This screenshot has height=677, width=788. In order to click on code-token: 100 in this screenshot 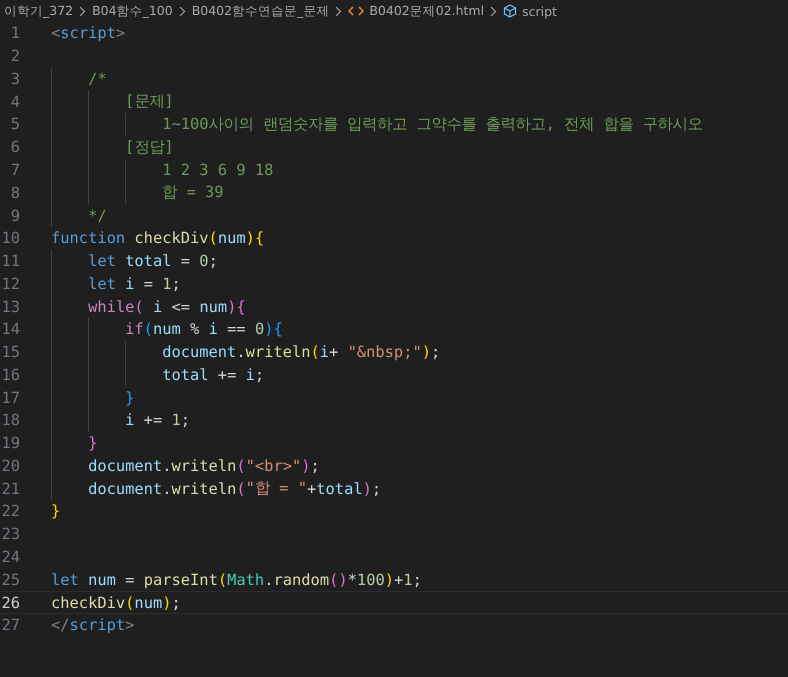, I will do `click(370, 579)`.